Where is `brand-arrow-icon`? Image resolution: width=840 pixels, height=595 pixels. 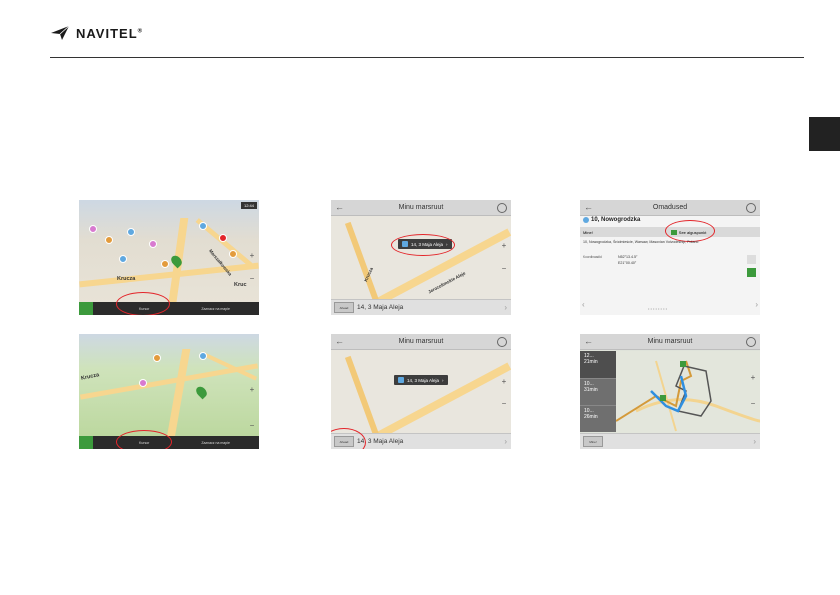
brand-arrow-icon is located at coordinates (60, 32).